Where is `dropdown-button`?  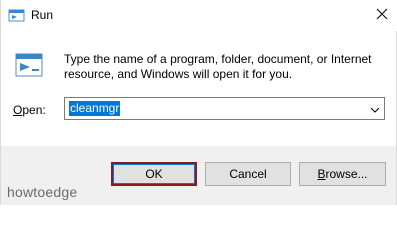 dropdown-button is located at coordinates (375, 108).